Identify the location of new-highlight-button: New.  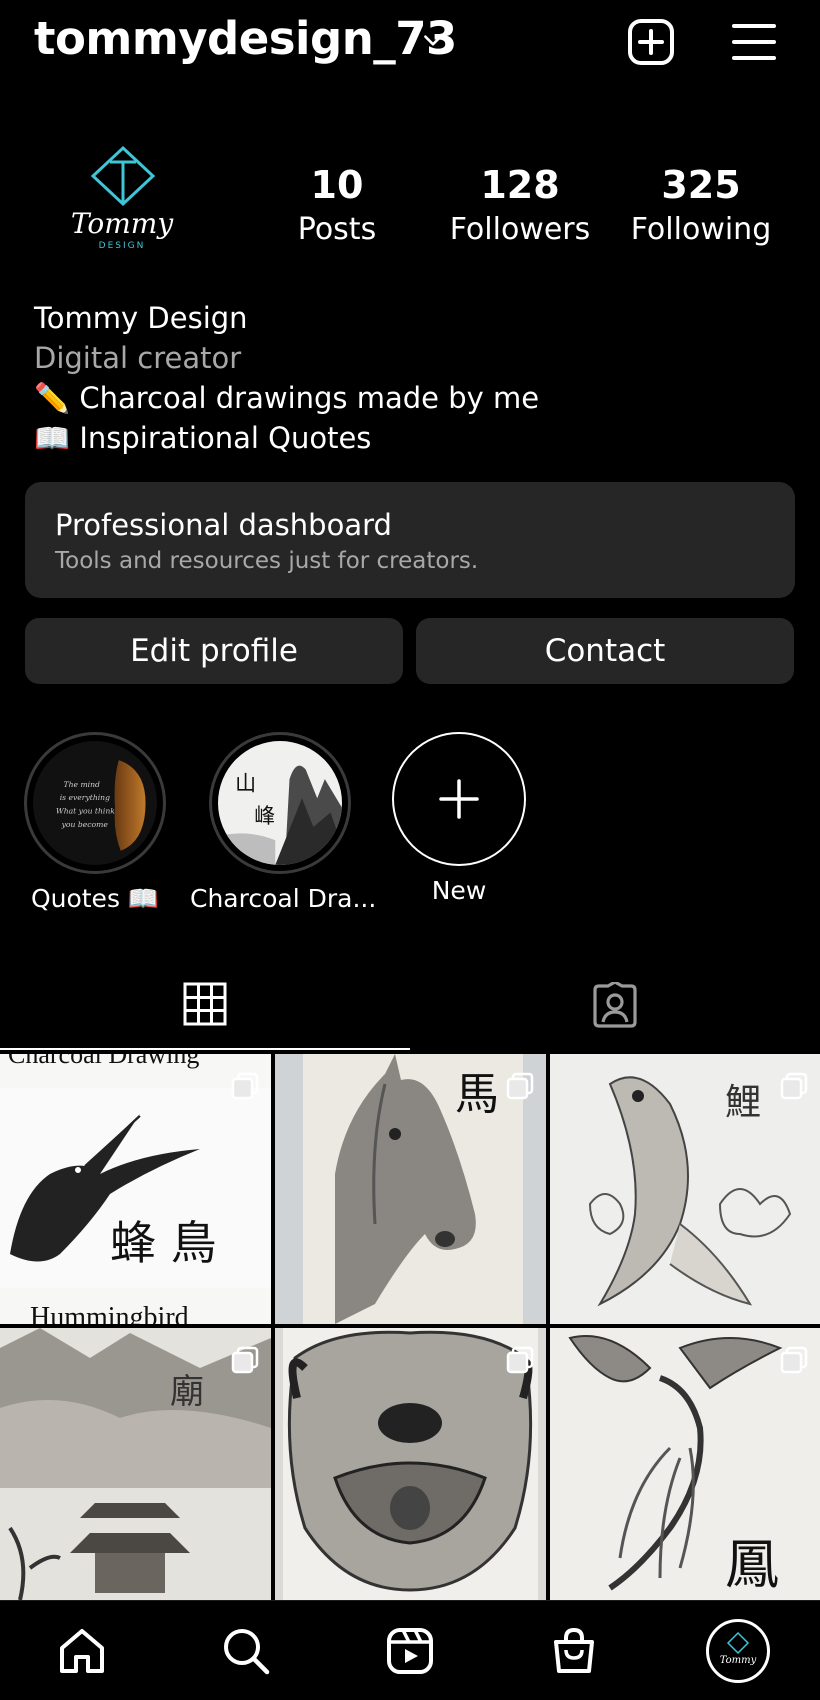
(459, 818).